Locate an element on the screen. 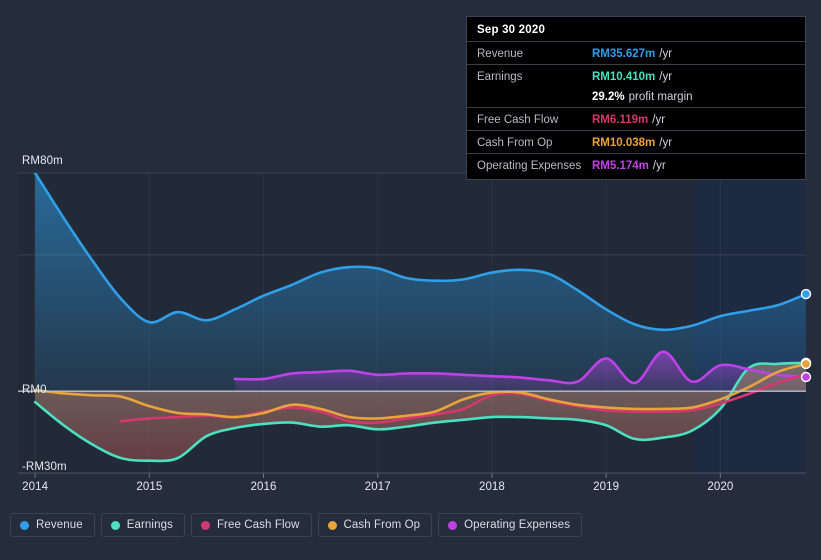  tooltip-row-value: RM6.119m is located at coordinates (620, 120).